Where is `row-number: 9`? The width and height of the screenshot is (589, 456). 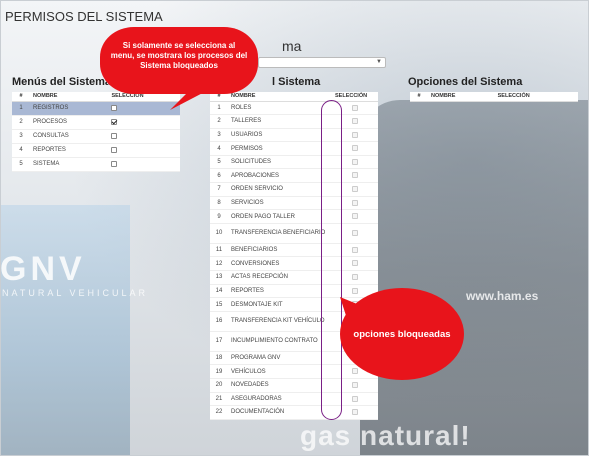 row-number: 9 is located at coordinates (219, 216).